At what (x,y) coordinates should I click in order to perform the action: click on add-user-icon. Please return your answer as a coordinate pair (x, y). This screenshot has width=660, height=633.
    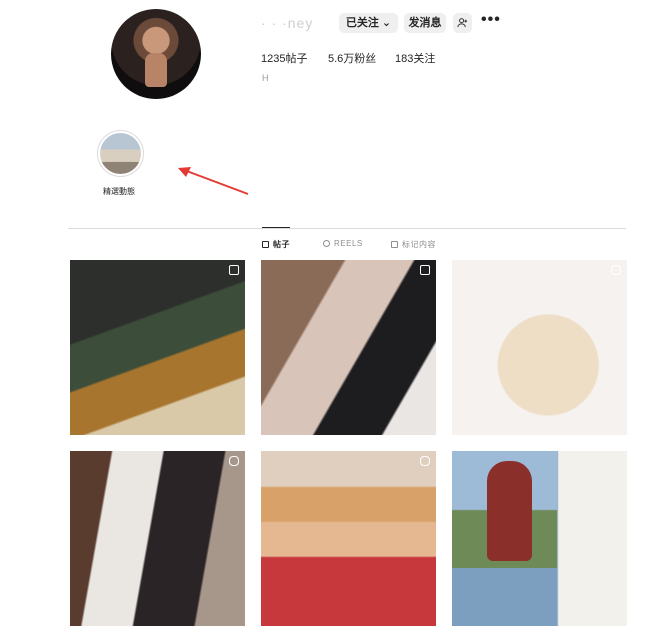
    Looking at the image, I should click on (462, 23).